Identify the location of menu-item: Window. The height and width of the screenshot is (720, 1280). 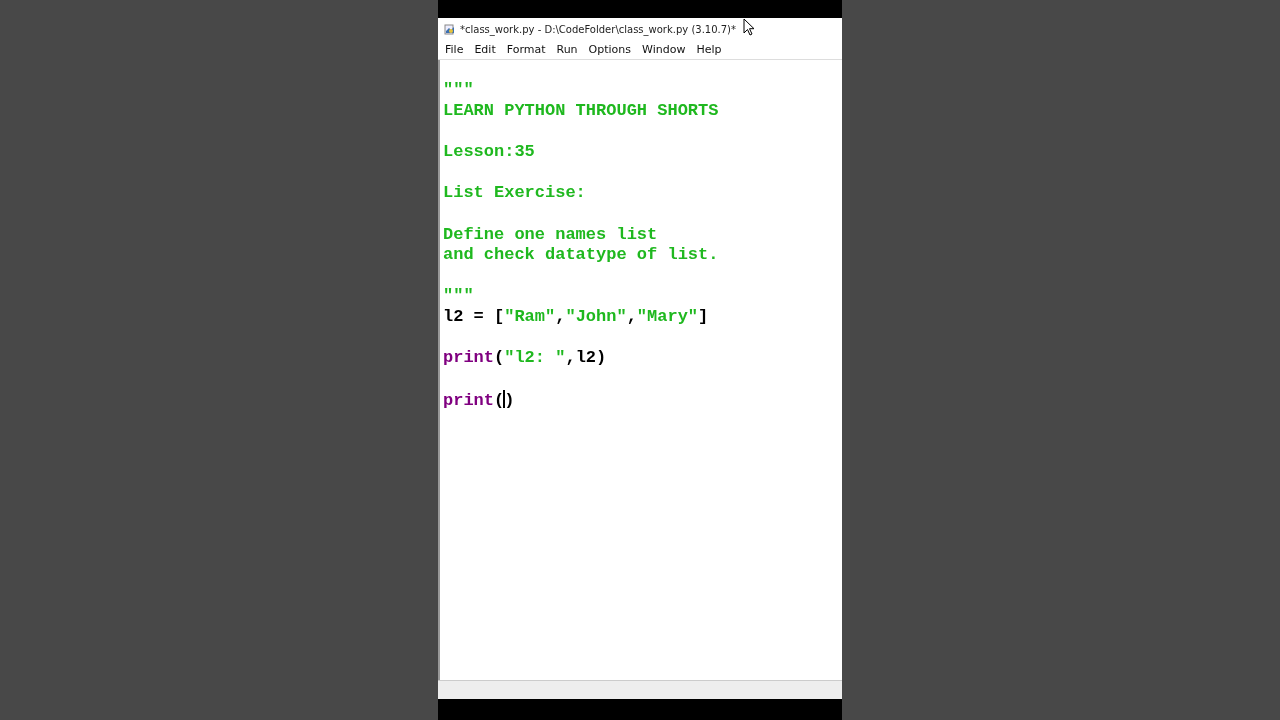
(664, 49).